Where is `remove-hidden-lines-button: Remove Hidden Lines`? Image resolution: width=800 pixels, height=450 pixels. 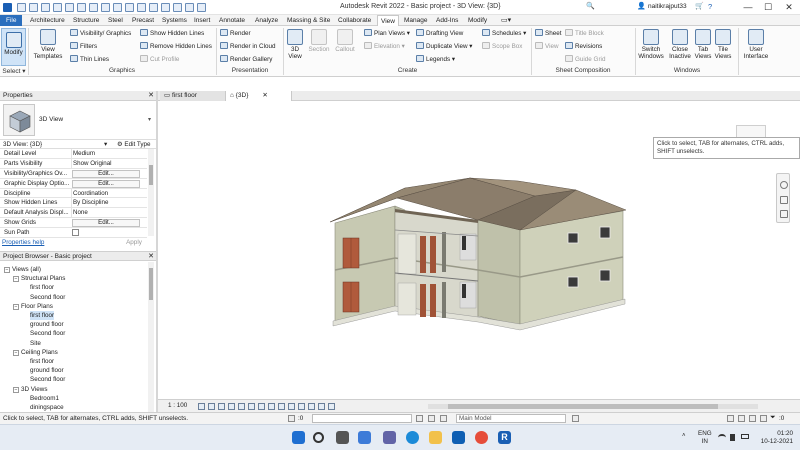 remove-hidden-lines-button: Remove Hidden Lines is located at coordinates (176, 47).